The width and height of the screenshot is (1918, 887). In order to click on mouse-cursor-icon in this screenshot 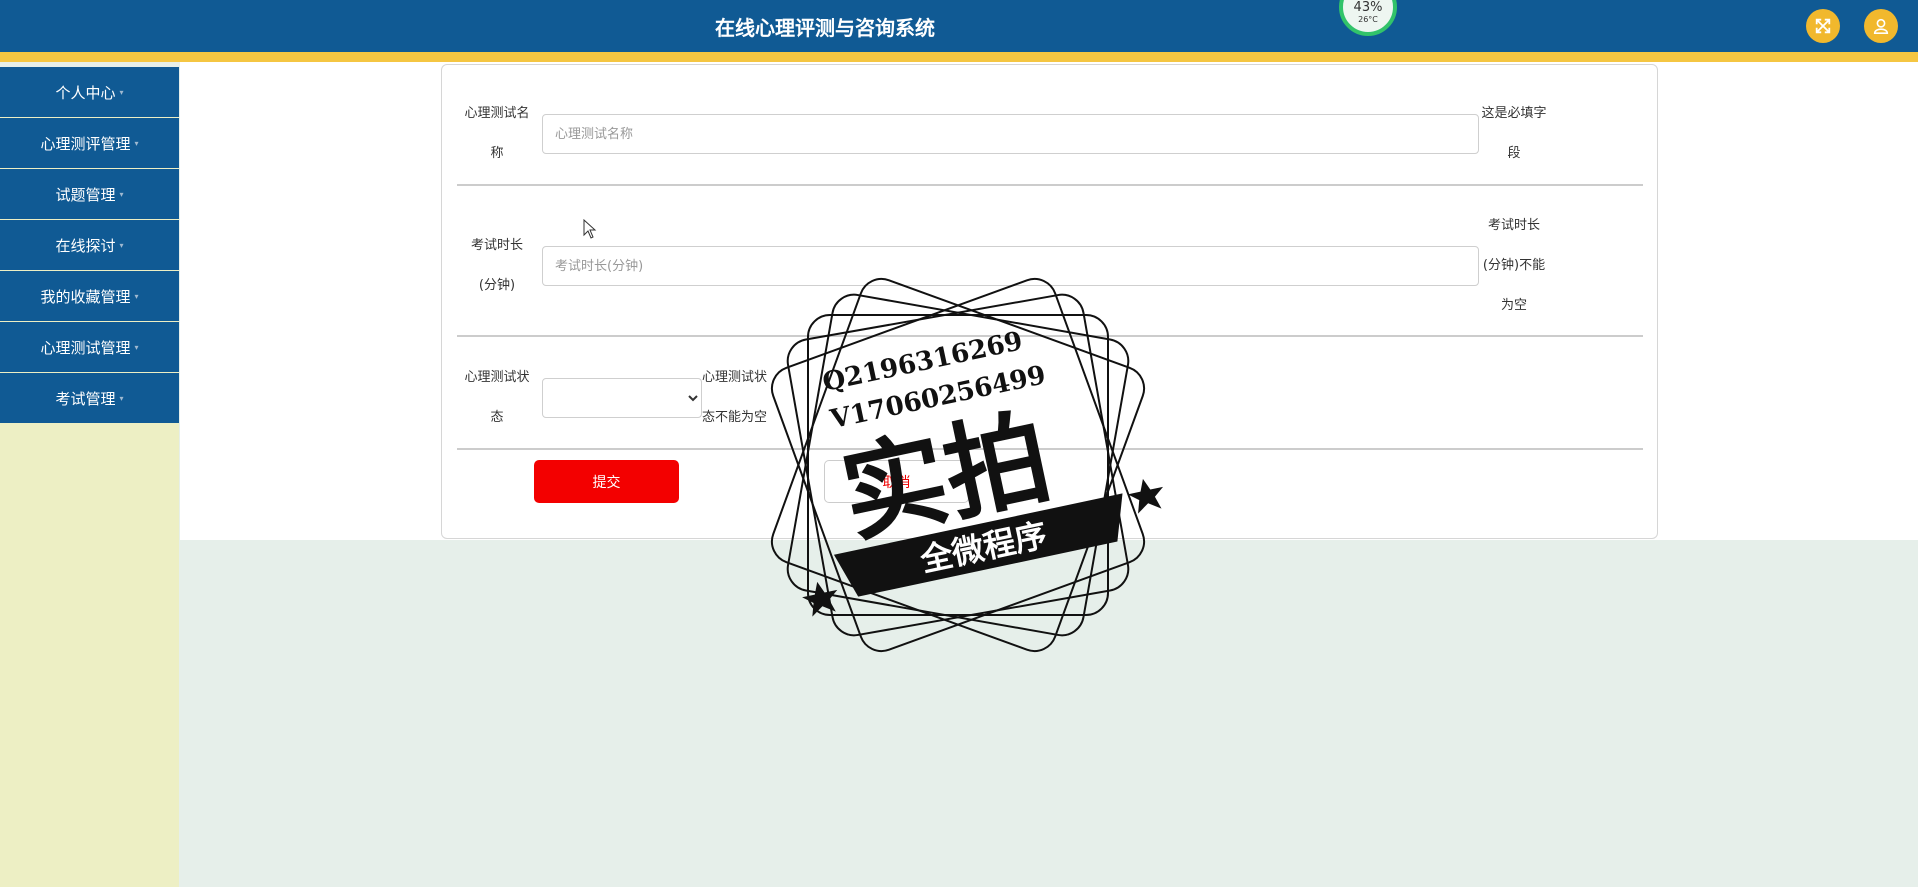, I will do `click(590, 229)`.